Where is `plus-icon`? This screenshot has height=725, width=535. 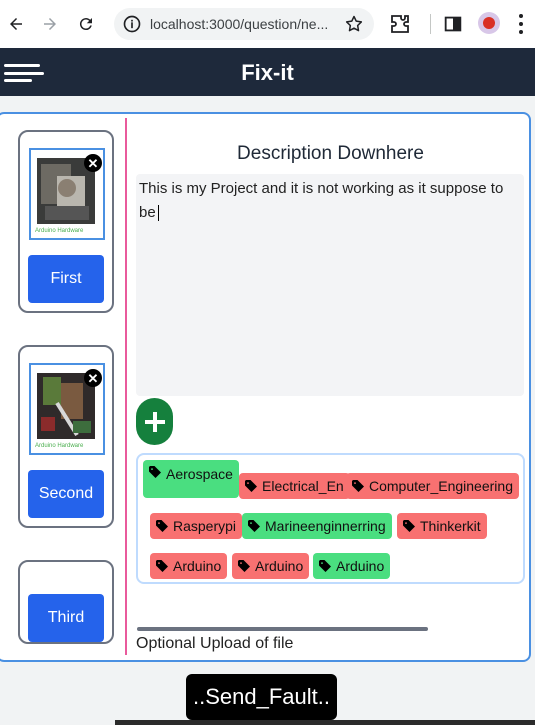 plus-icon is located at coordinates (154, 421).